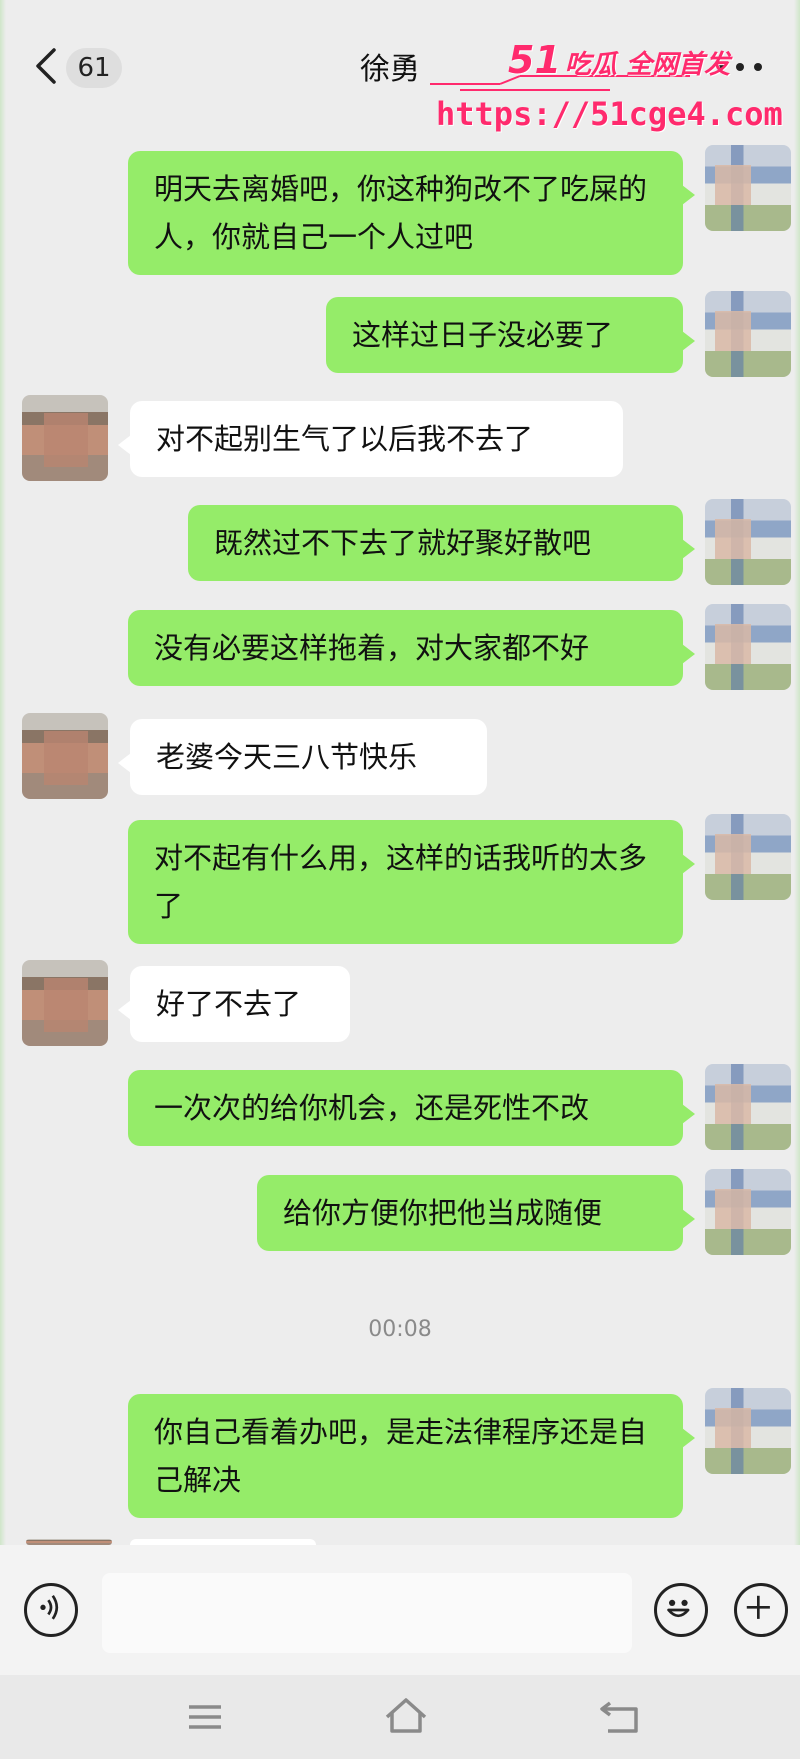 Image resolution: width=800 pixels, height=1759 pixels. What do you see at coordinates (234, 1004) in the screenshot?
I see `message-bubble-theirs: 好了不去了` at bounding box center [234, 1004].